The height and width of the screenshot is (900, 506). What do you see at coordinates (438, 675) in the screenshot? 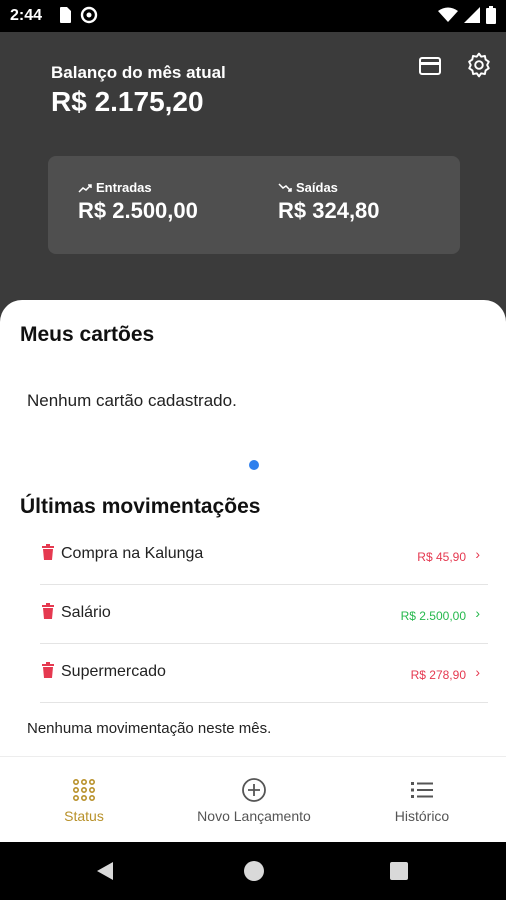
I see `movement-value: R$ 278,90` at bounding box center [438, 675].